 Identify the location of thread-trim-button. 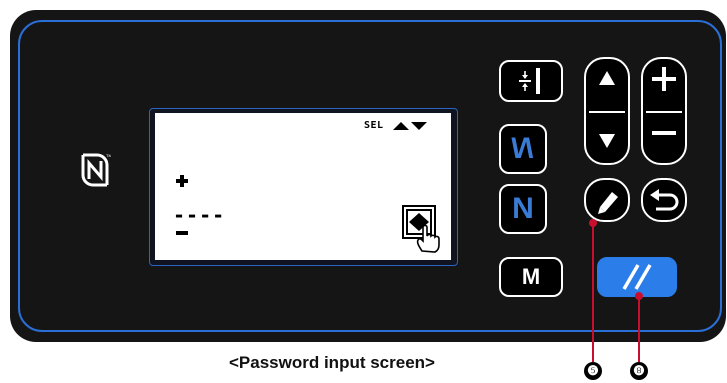
(531, 81).